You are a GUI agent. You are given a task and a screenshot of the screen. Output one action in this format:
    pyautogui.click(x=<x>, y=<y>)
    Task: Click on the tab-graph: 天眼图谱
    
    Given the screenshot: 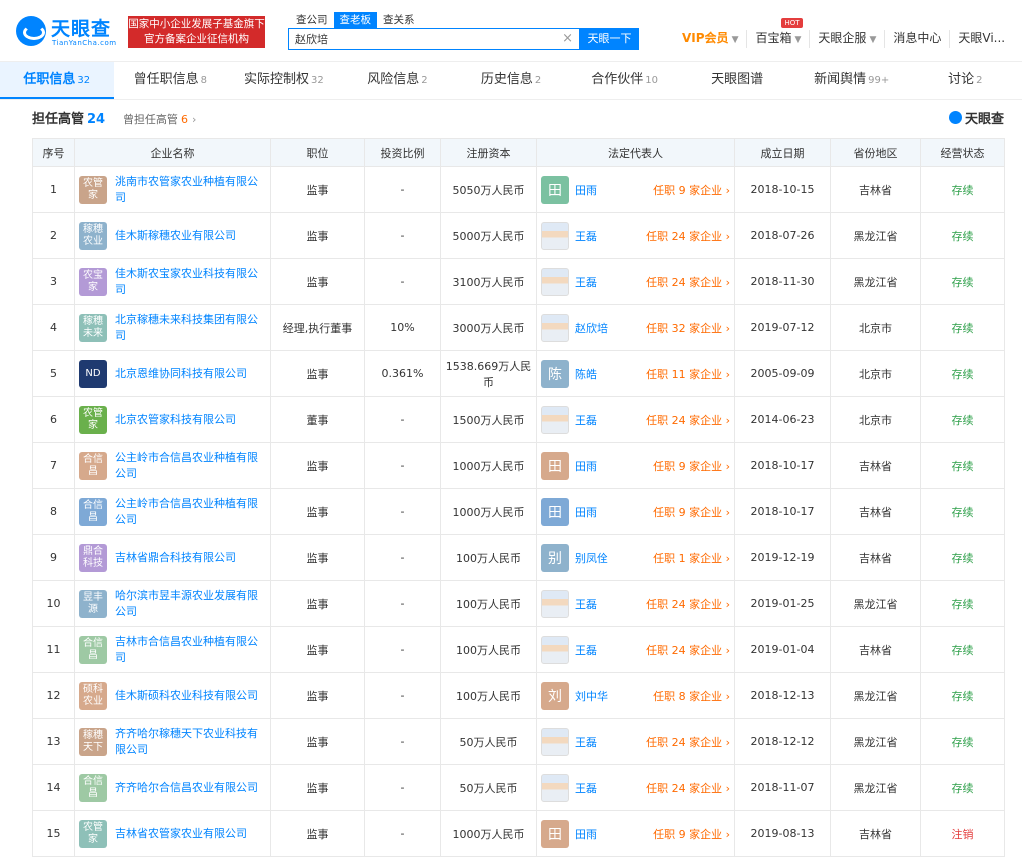 What is the action you would take?
    pyautogui.click(x=738, y=80)
    